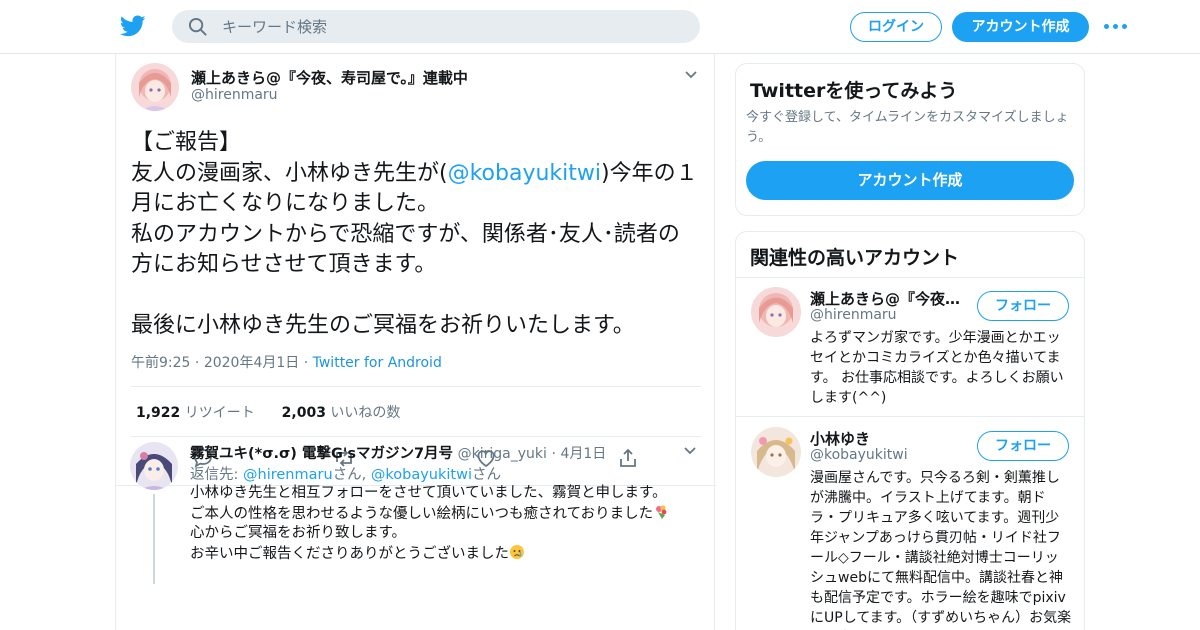 The width and height of the screenshot is (1200, 630). I want to click on author-avatar, so click(155, 87).